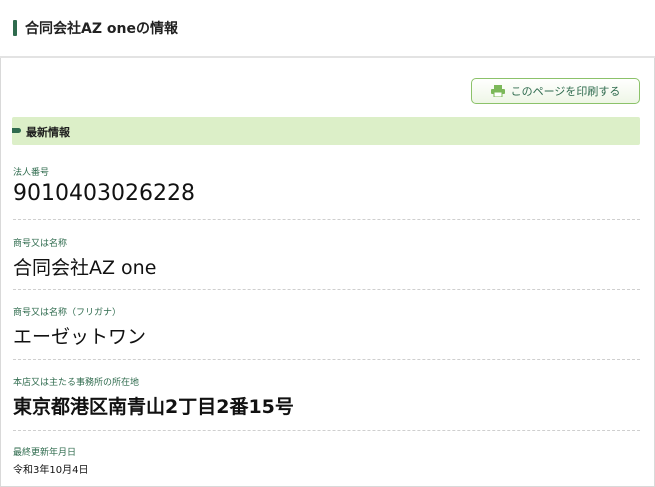 The height and width of the screenshot is (487, 655). Describe the element at coordinates (48, 132) in the screenshot. I see `section-title: 最新情報` at that location.